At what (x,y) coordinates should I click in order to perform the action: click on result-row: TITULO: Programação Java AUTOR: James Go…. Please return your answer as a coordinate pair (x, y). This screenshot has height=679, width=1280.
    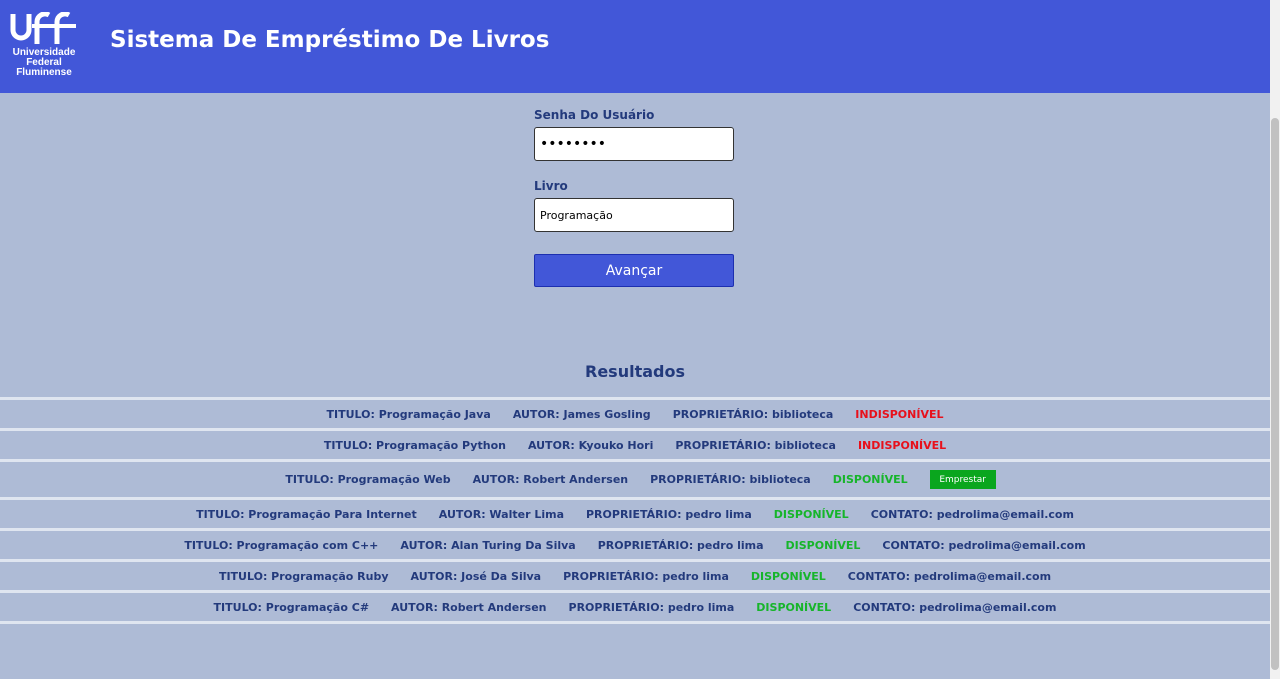
    Looking at the image, I should click on (635, 412).